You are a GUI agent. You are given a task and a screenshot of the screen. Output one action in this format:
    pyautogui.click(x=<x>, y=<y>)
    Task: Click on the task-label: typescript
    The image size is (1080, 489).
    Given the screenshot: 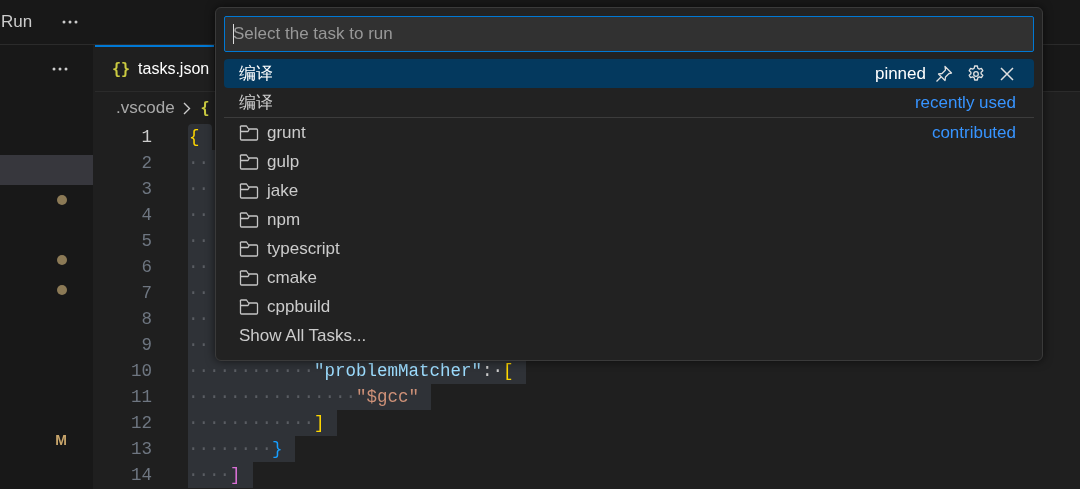 What is the action you would take?
    pyautogui.click(x=303, y=248)
    